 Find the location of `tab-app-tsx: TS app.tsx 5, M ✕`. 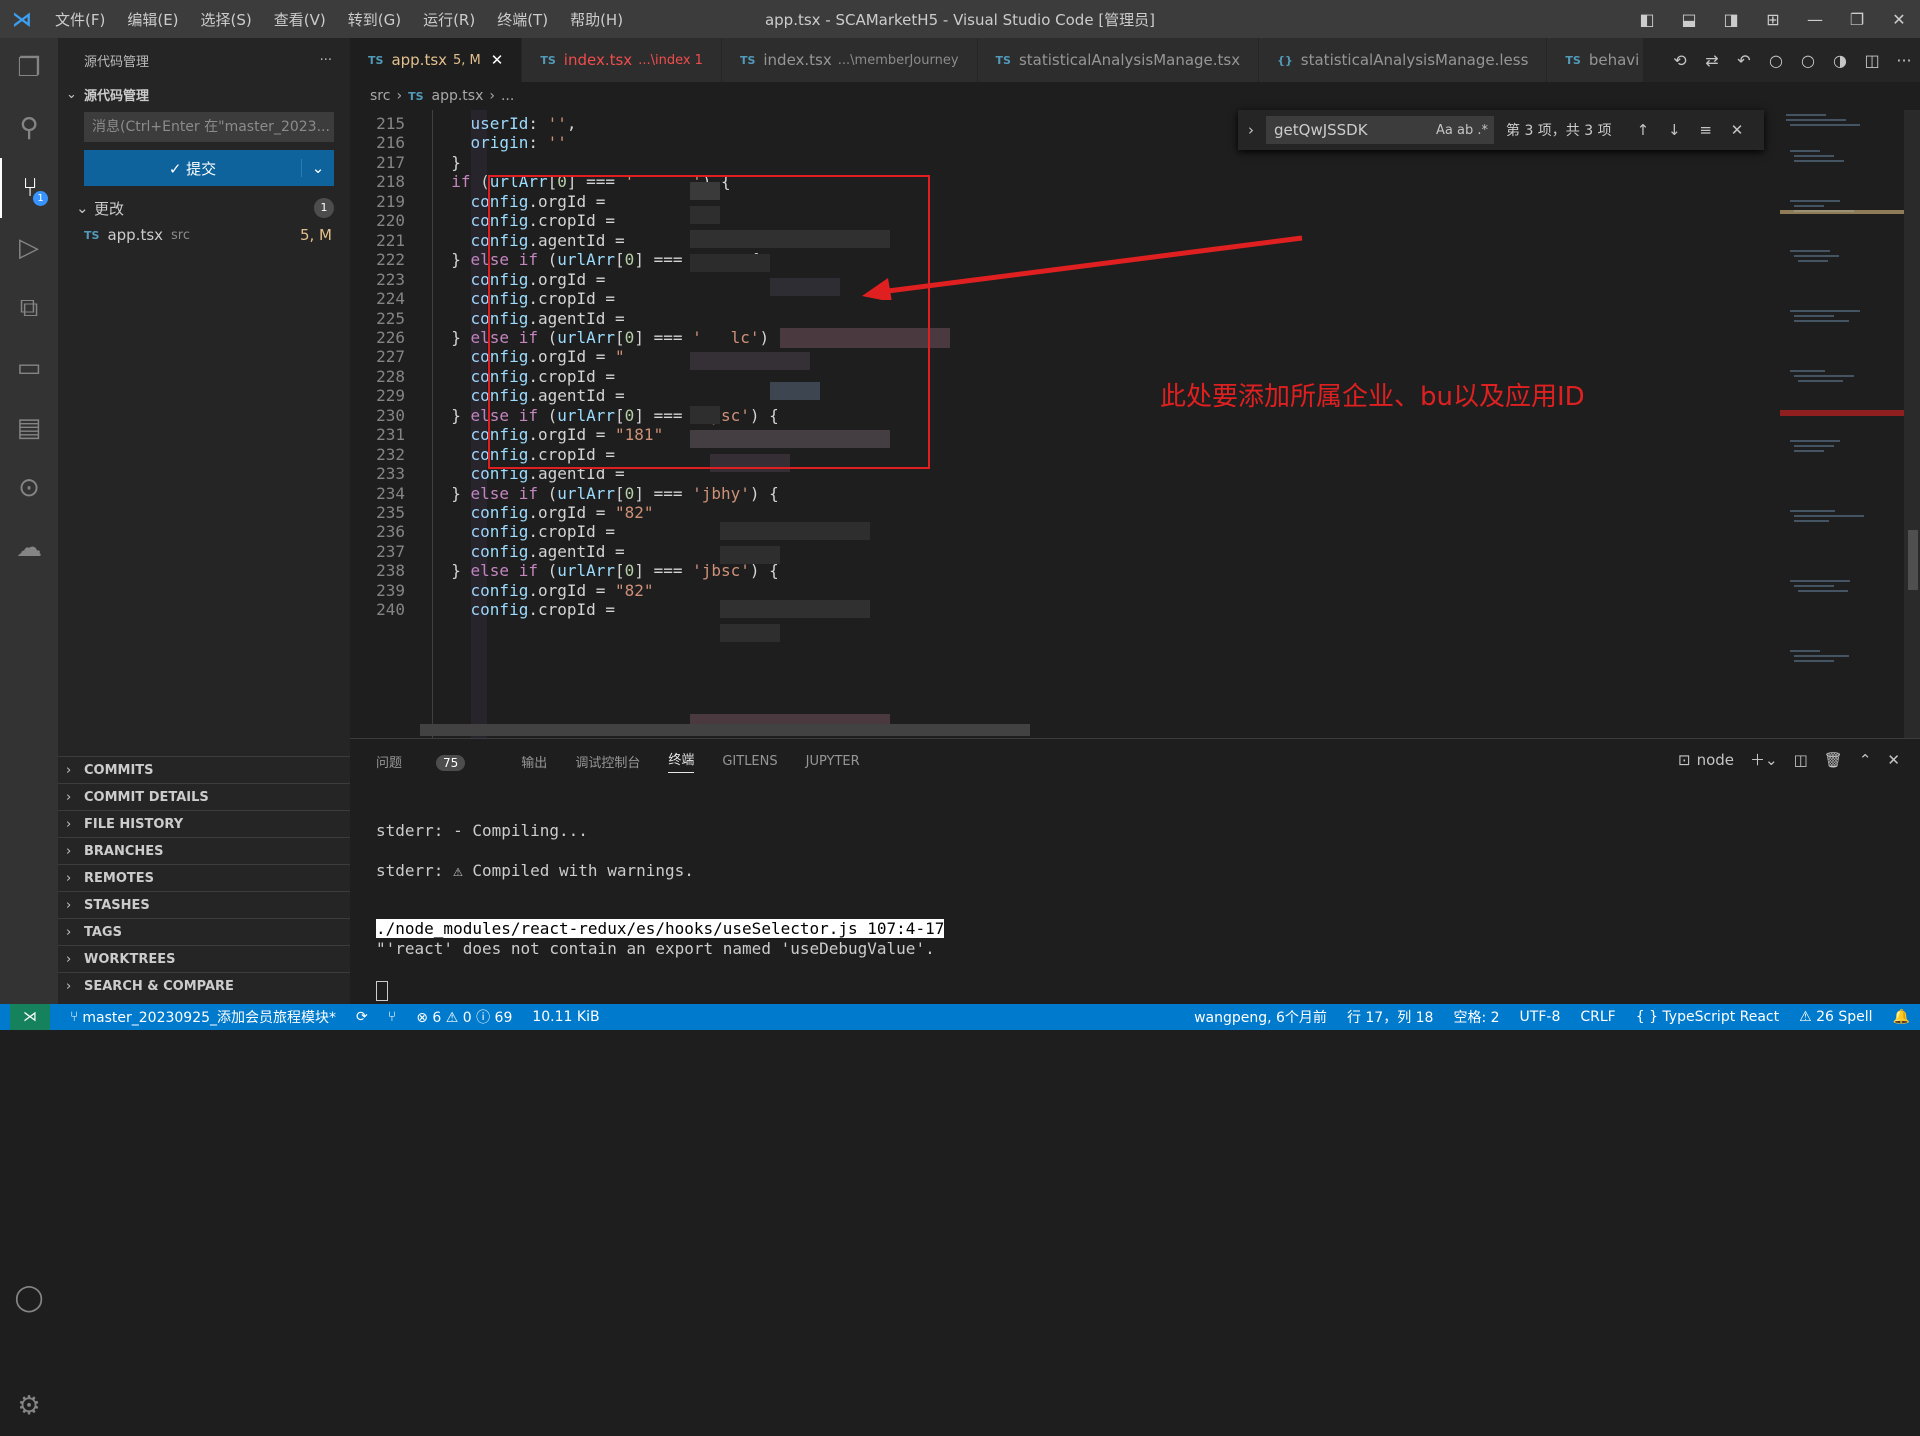

tab-app-tsx: TS app.tsx 5, M ✕ is located at coordinates (436, 60).